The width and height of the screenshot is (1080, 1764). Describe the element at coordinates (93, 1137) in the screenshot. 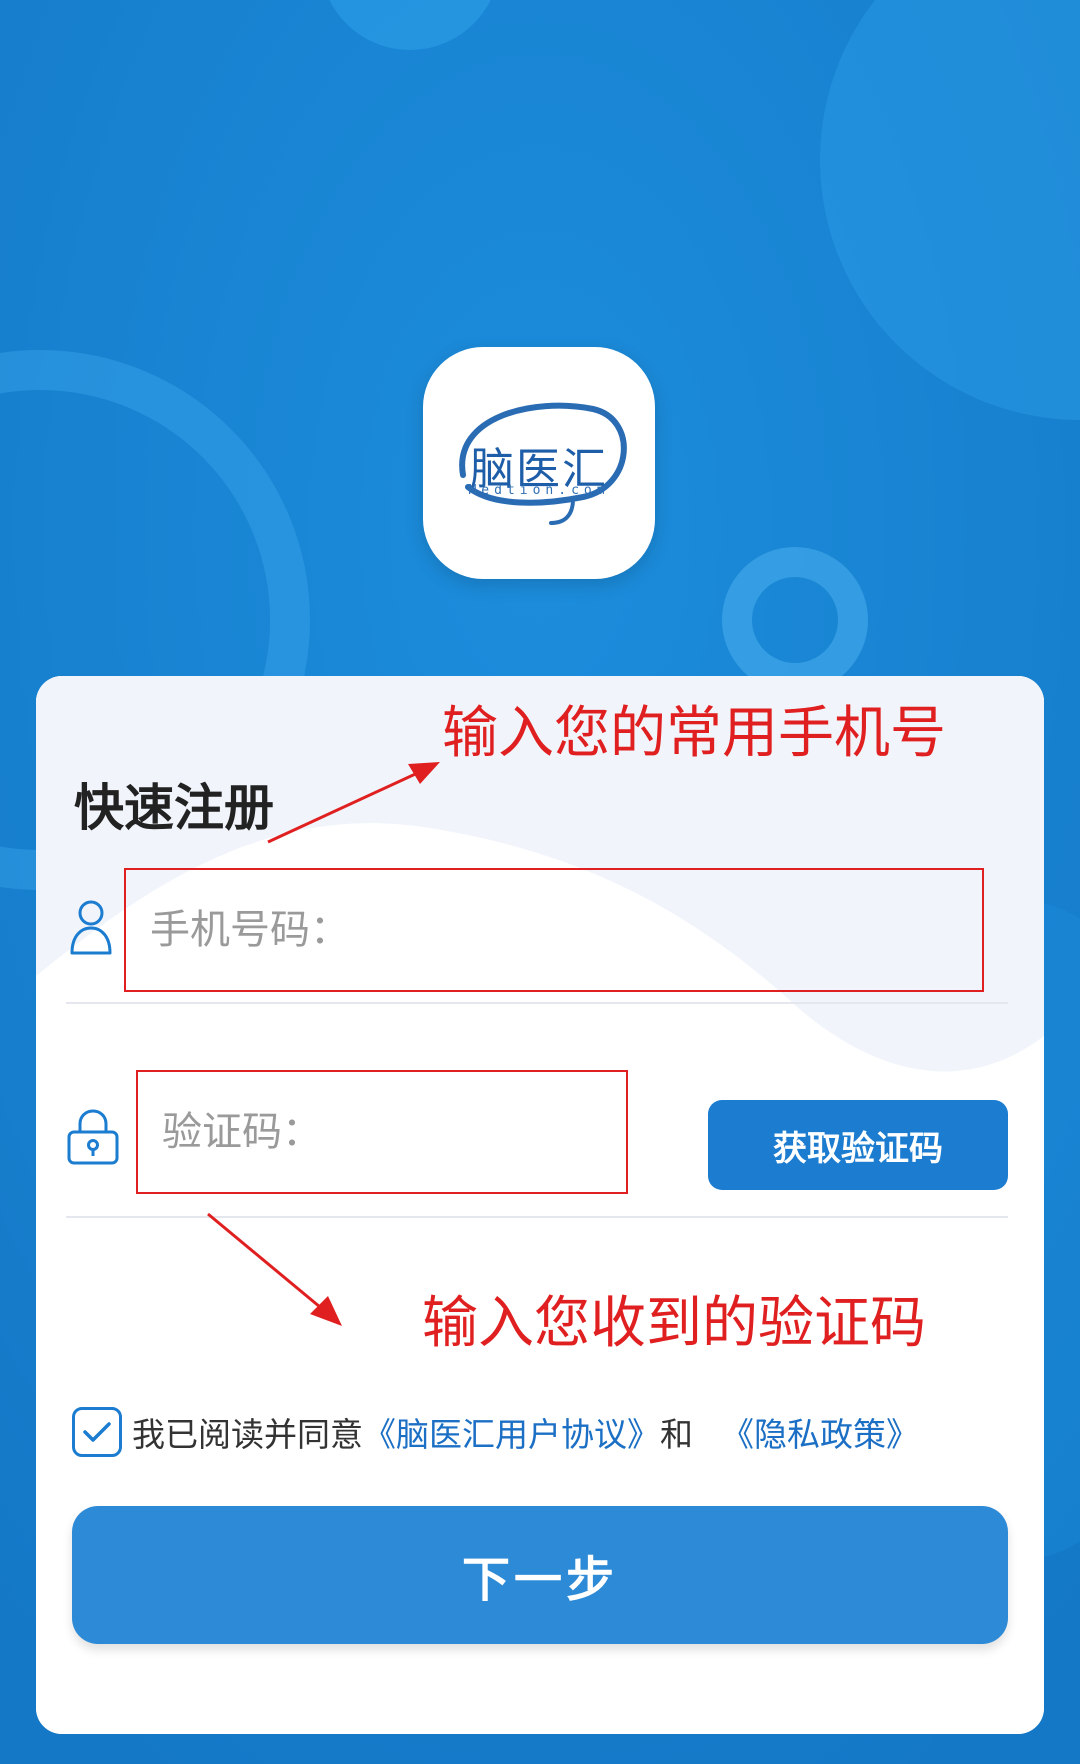

I see `lock-icon` at that location.